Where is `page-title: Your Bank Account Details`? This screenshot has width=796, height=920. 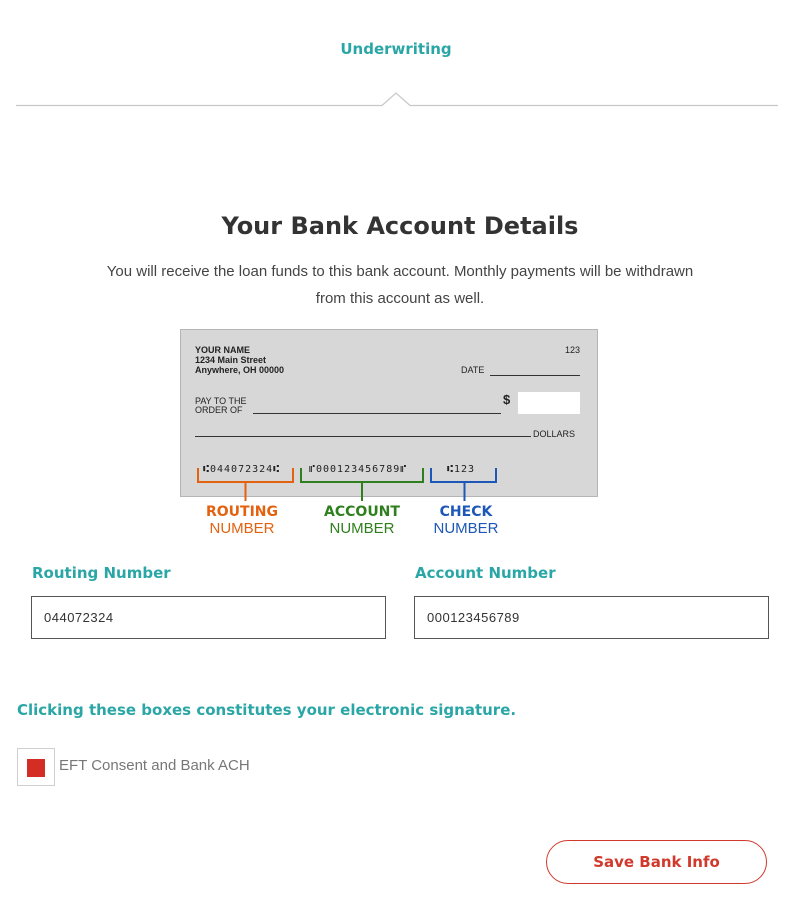
page-title: Your Bank Account Details is located at coordinates (400, 226).